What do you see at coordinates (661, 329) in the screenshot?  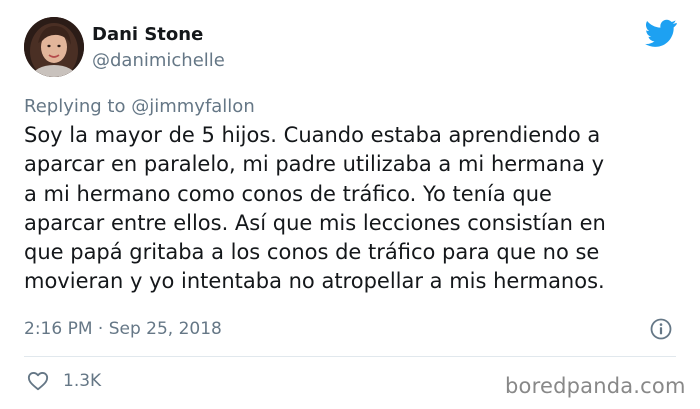 I see `info-icon` at bounding box center [661, 329].